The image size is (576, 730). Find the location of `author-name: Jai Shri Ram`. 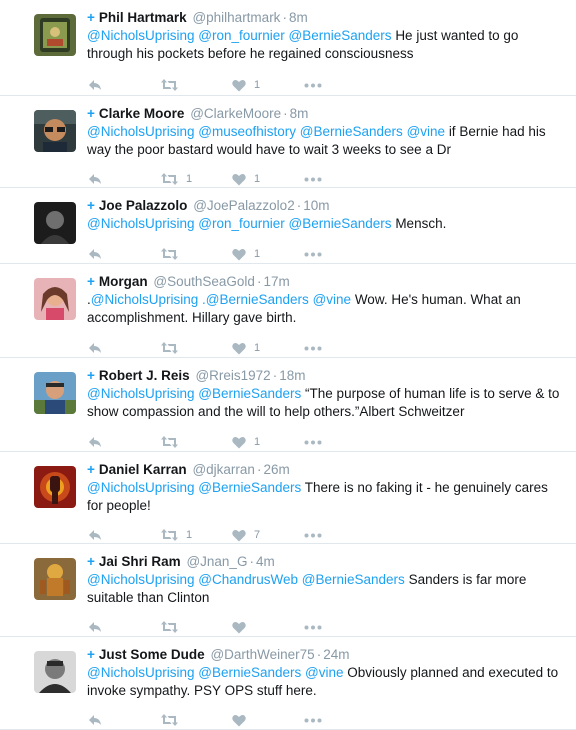

author-name: Jai Shri Ram is located at coordinates (140, 561).